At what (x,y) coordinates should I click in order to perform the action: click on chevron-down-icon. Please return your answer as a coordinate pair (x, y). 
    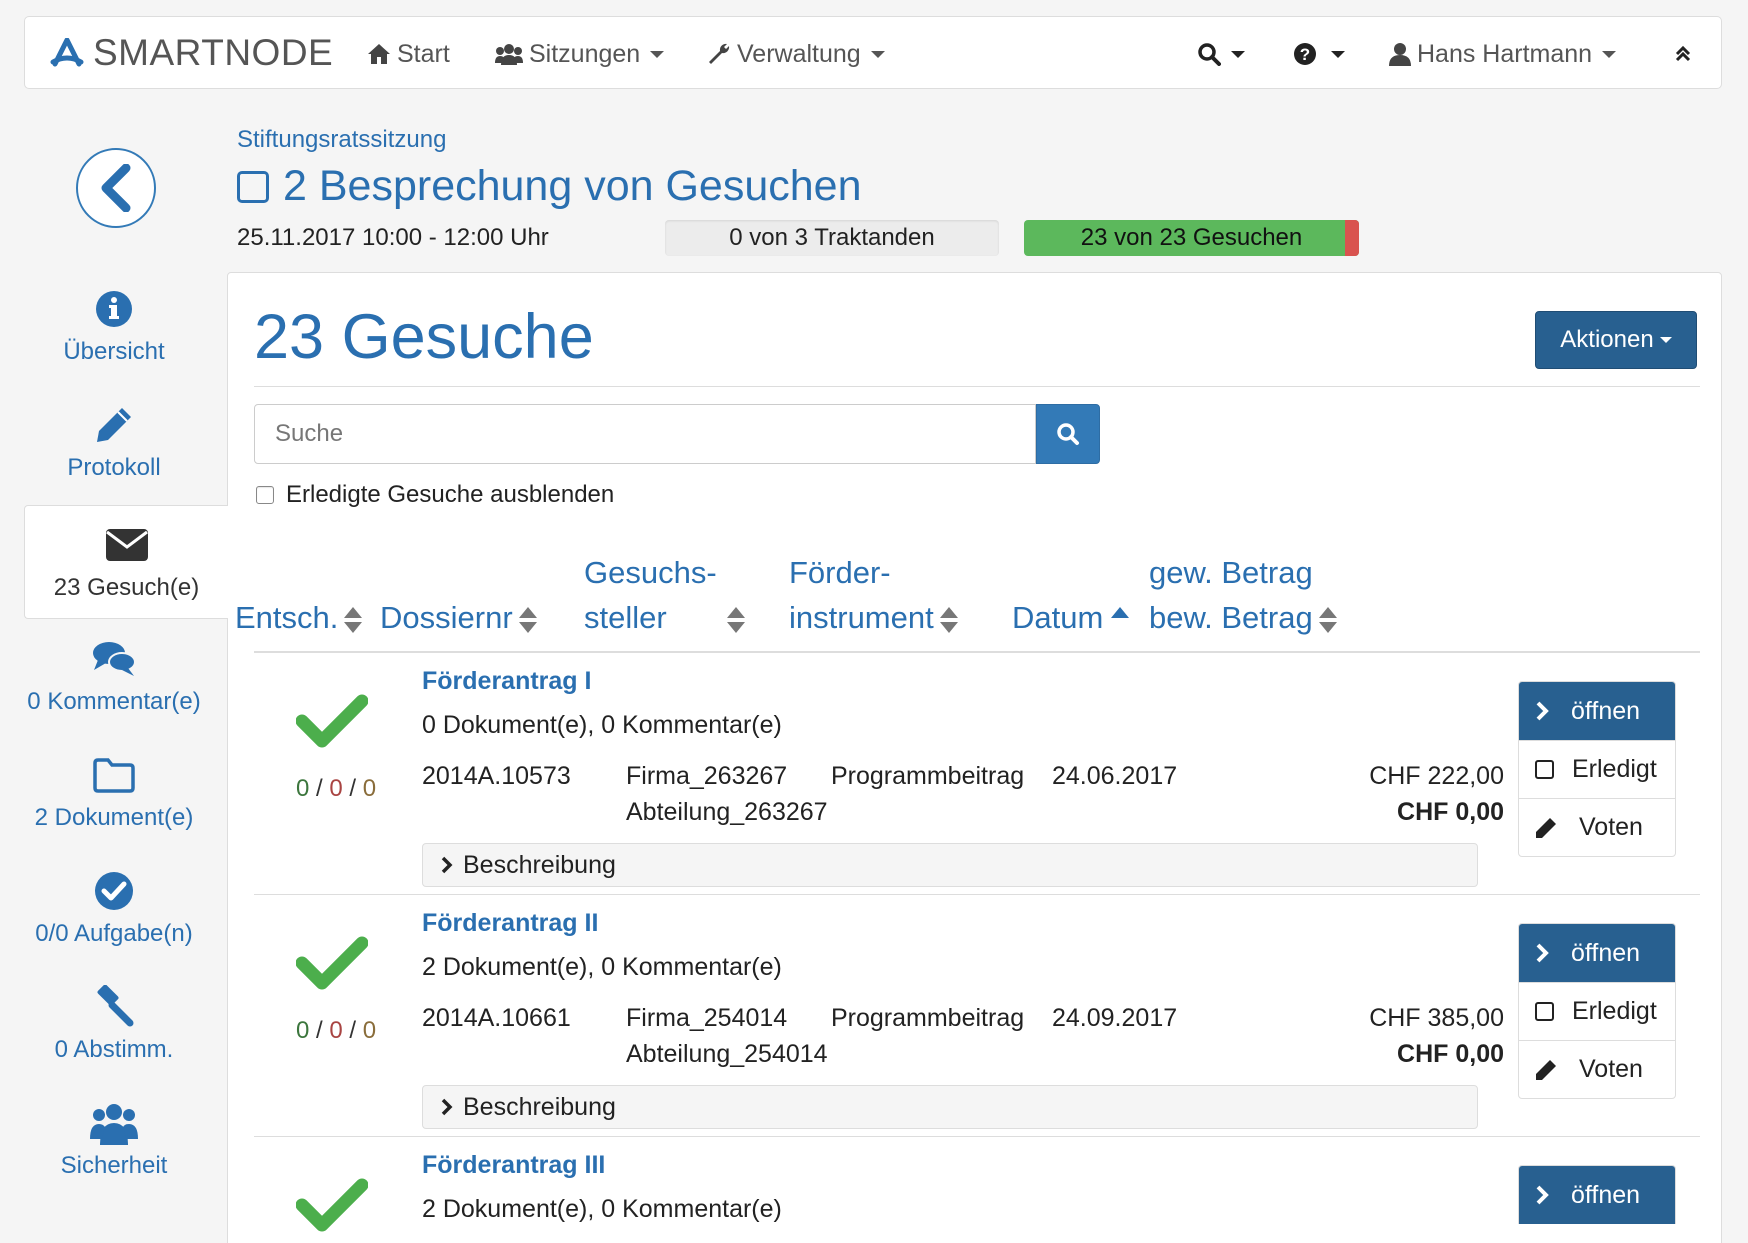
    Looking at the image, I should click on (1609, 54).